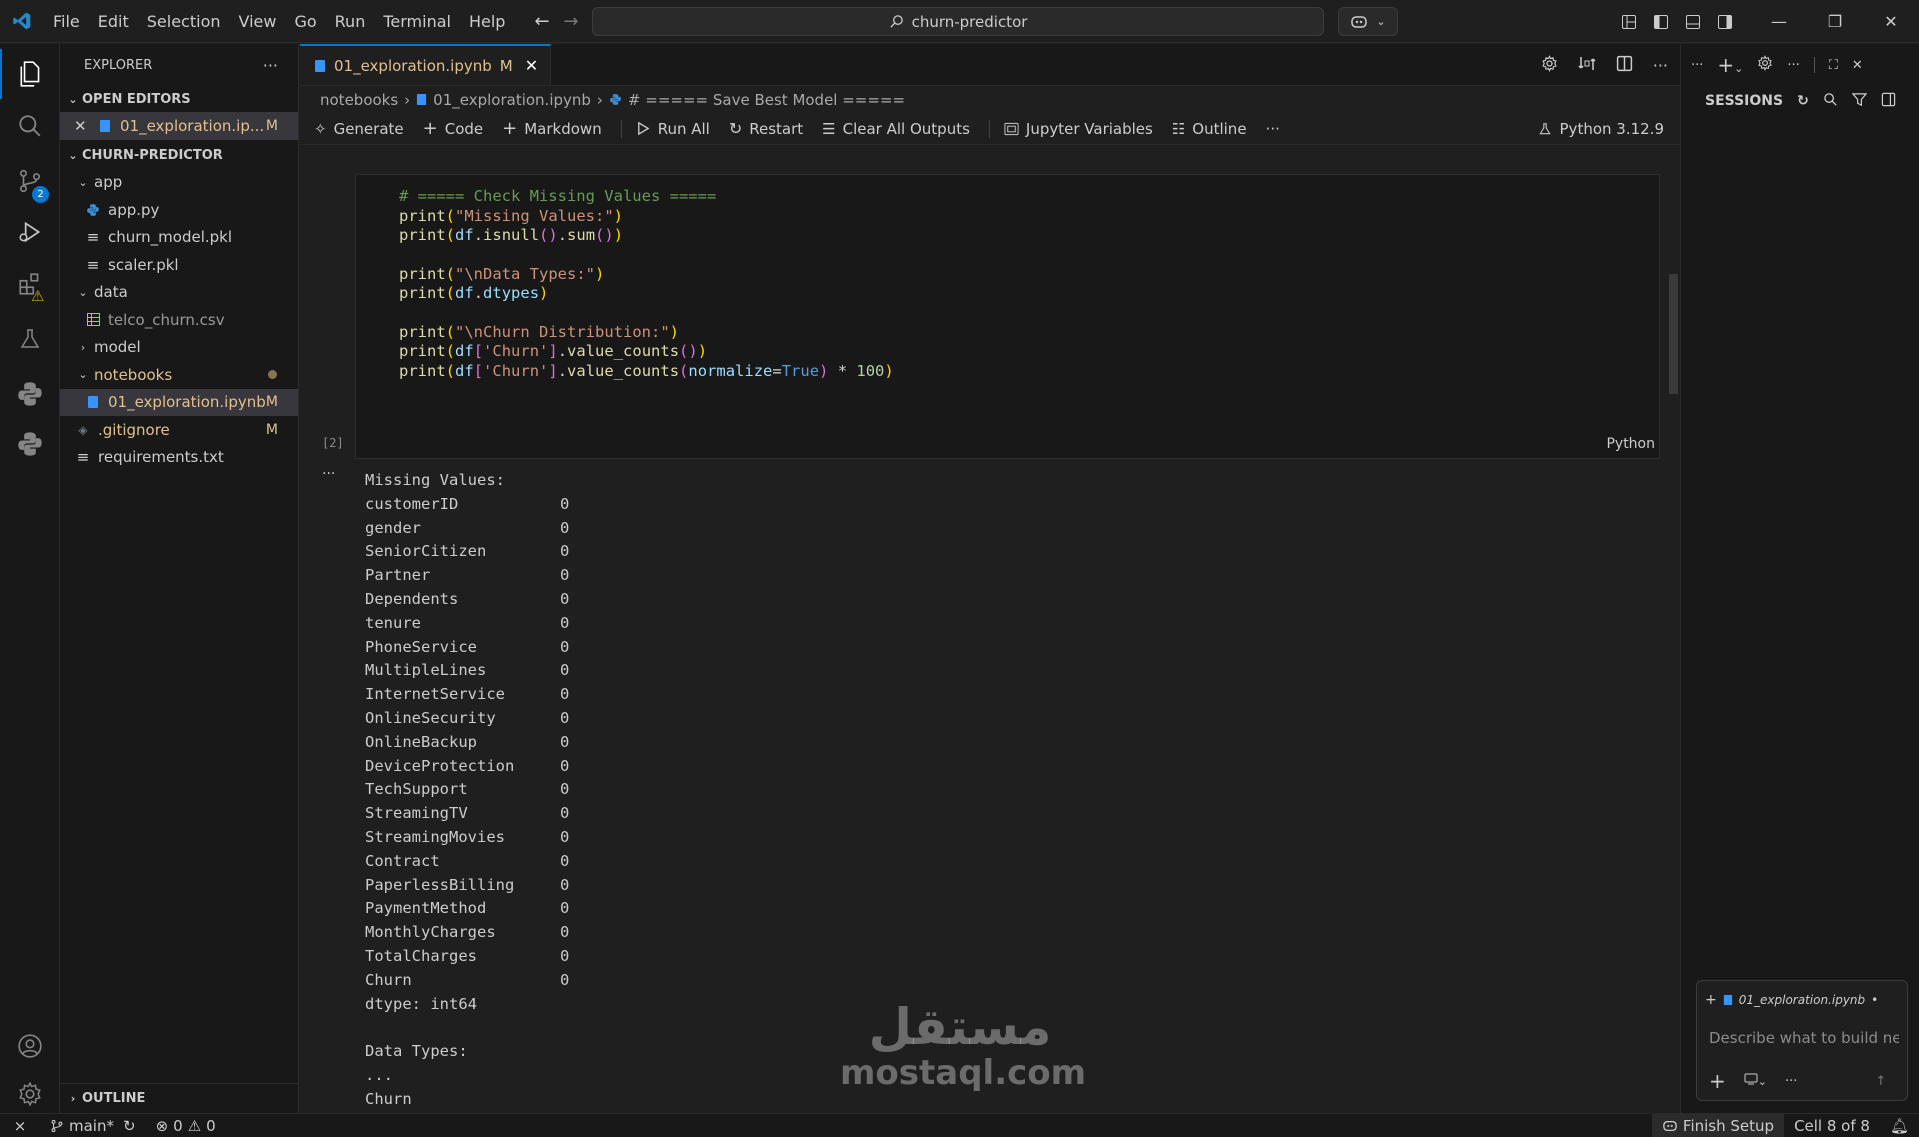 The height and width of the screenshot is (1137, 1919). Describe the element at coordinates (1725, 22) in the screenshot. I see `toggle-secondary-sidebar-icon` at that location.